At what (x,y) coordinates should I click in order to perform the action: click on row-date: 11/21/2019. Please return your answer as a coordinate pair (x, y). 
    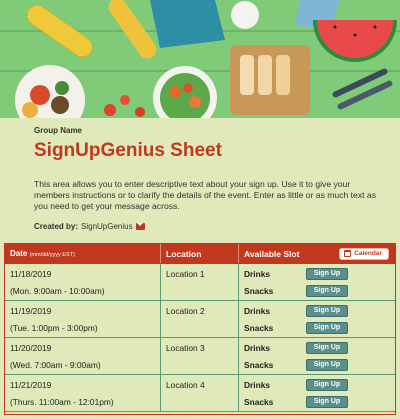
    Looking at the image, I should click on (31, 385).